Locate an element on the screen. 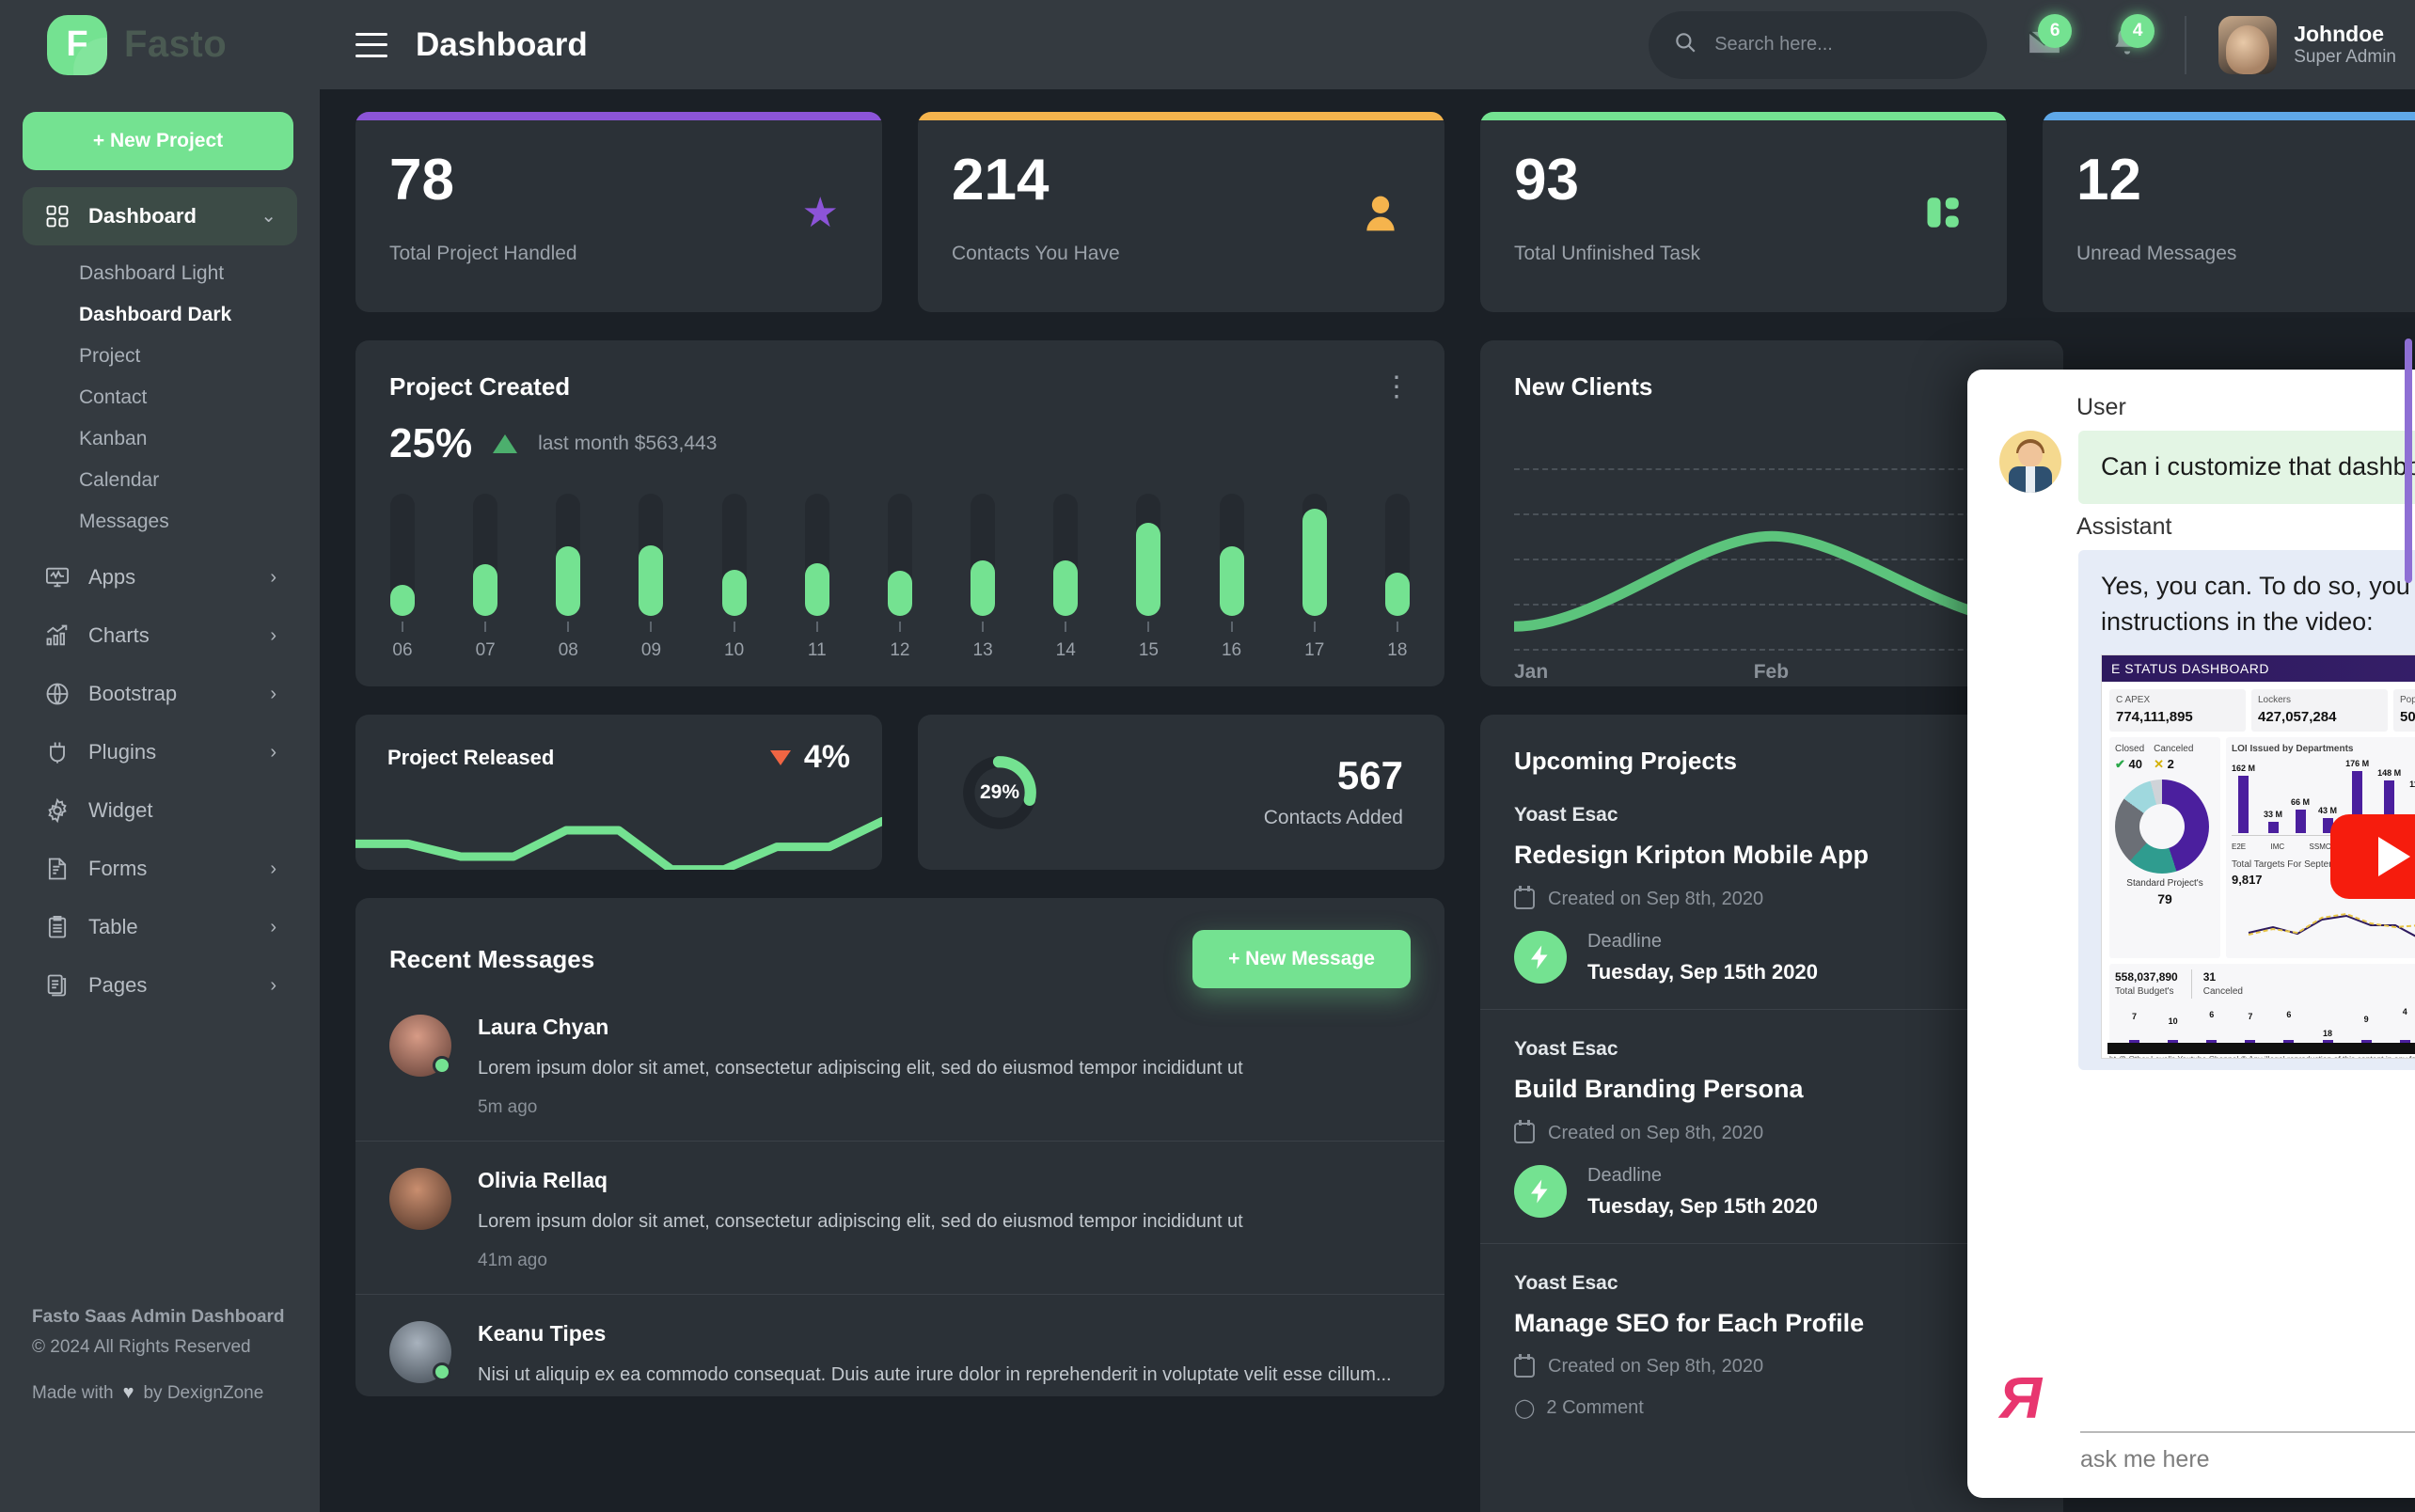  project-released-header: Project Released 4% is located at coordinates (618, 746).